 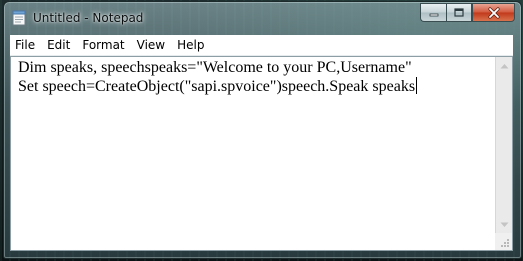 I want to click on menu-format: Format, so click(x=103, y=45).